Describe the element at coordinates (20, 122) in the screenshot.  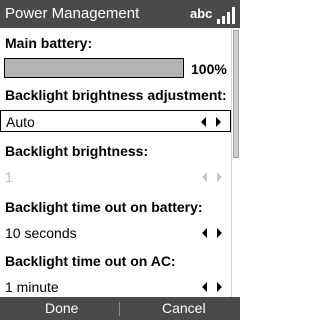
I see `brightness-adjustment-value: Auto` at that location.